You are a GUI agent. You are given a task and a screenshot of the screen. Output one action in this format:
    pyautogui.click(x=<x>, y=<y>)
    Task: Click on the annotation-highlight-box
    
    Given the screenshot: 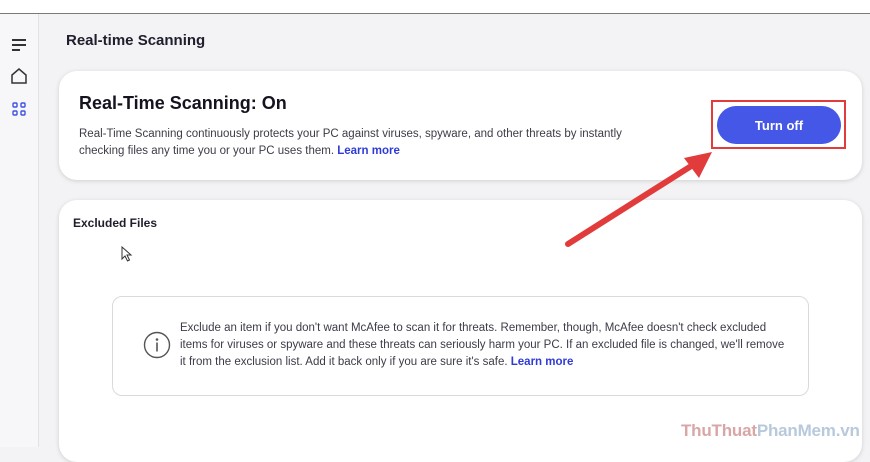 What is the action you would take?
    pyautogui.click(x=778, y=124)
    